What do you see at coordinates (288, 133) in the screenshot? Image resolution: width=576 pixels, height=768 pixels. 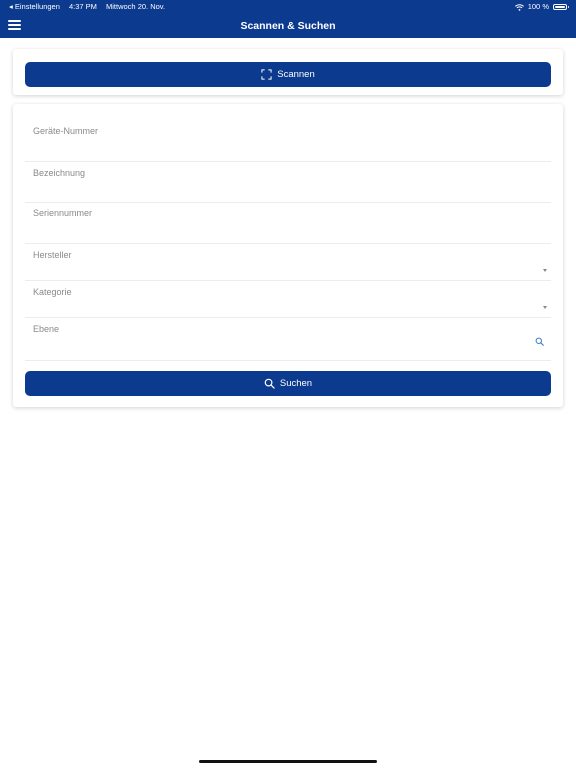 I see `device-number-field: Geräte-Nummer` at bounding box center [288, 133].